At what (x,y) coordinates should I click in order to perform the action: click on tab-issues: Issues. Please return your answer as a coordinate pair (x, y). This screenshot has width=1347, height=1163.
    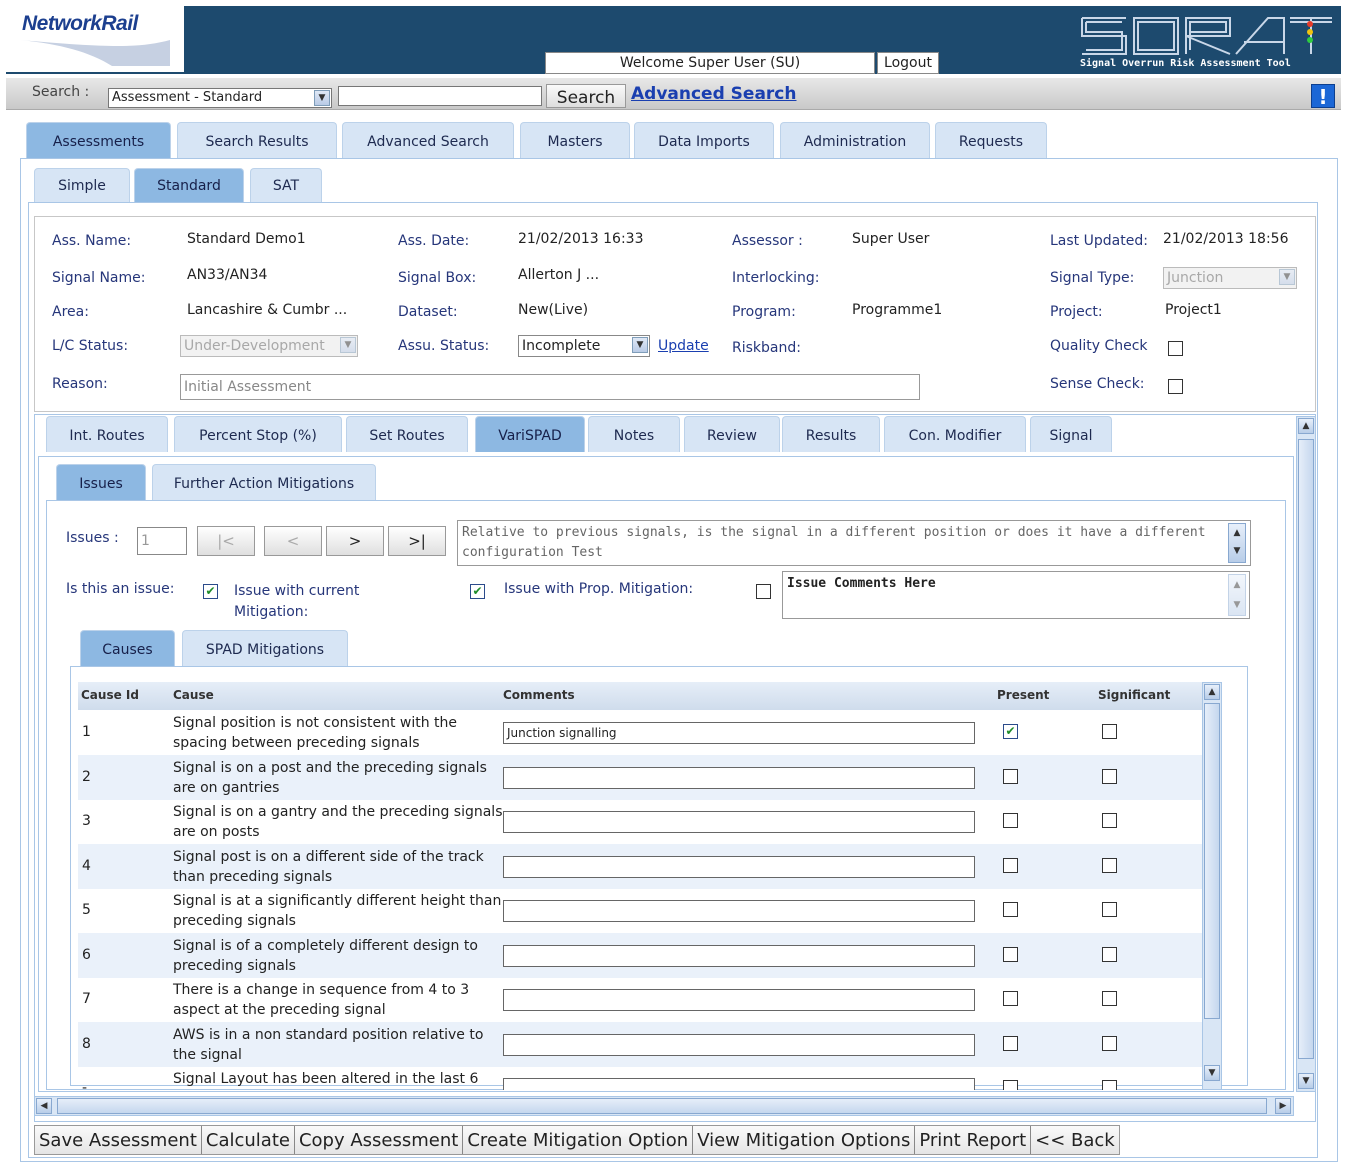
    Looking at the image, I should click on (101, 482).